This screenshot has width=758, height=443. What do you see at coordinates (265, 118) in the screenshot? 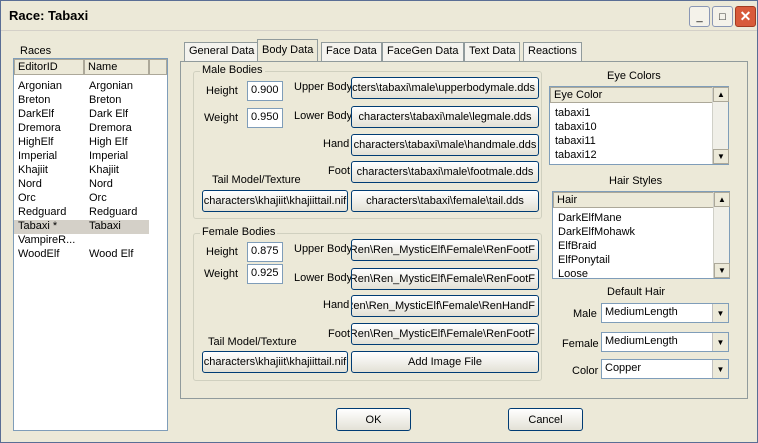
I see `male-weight-field: 0.950` at bounding box center [265, 118].